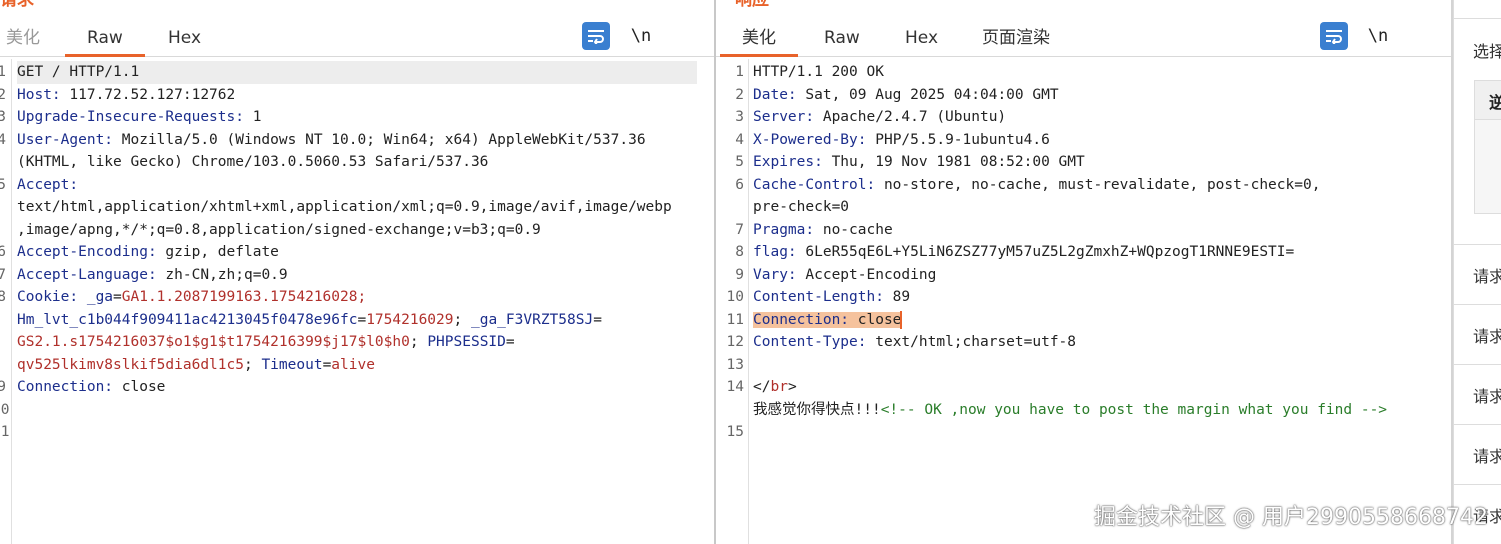 This screenshot has width=1501, height=544. What do you see at coordinates (1083, 297) in the screenshot?
I see `code-line: 10 Content-Length: 89` at bounding box center [1083, 297].